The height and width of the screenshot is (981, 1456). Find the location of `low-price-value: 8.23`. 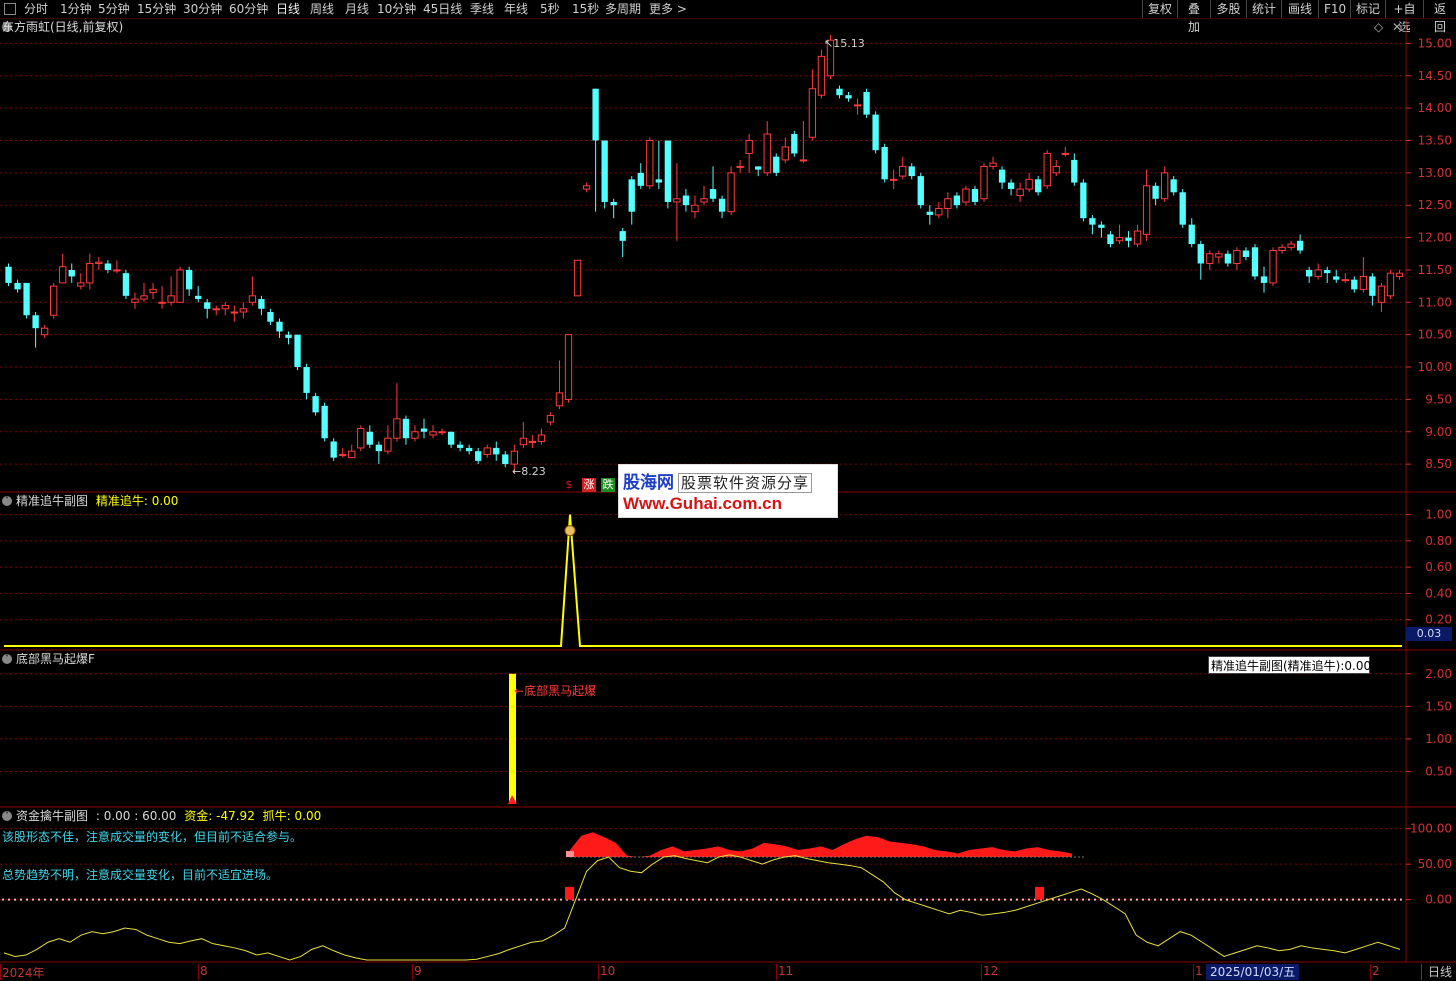

low-price-value: 8.23 is located at coordinates (533, 471).